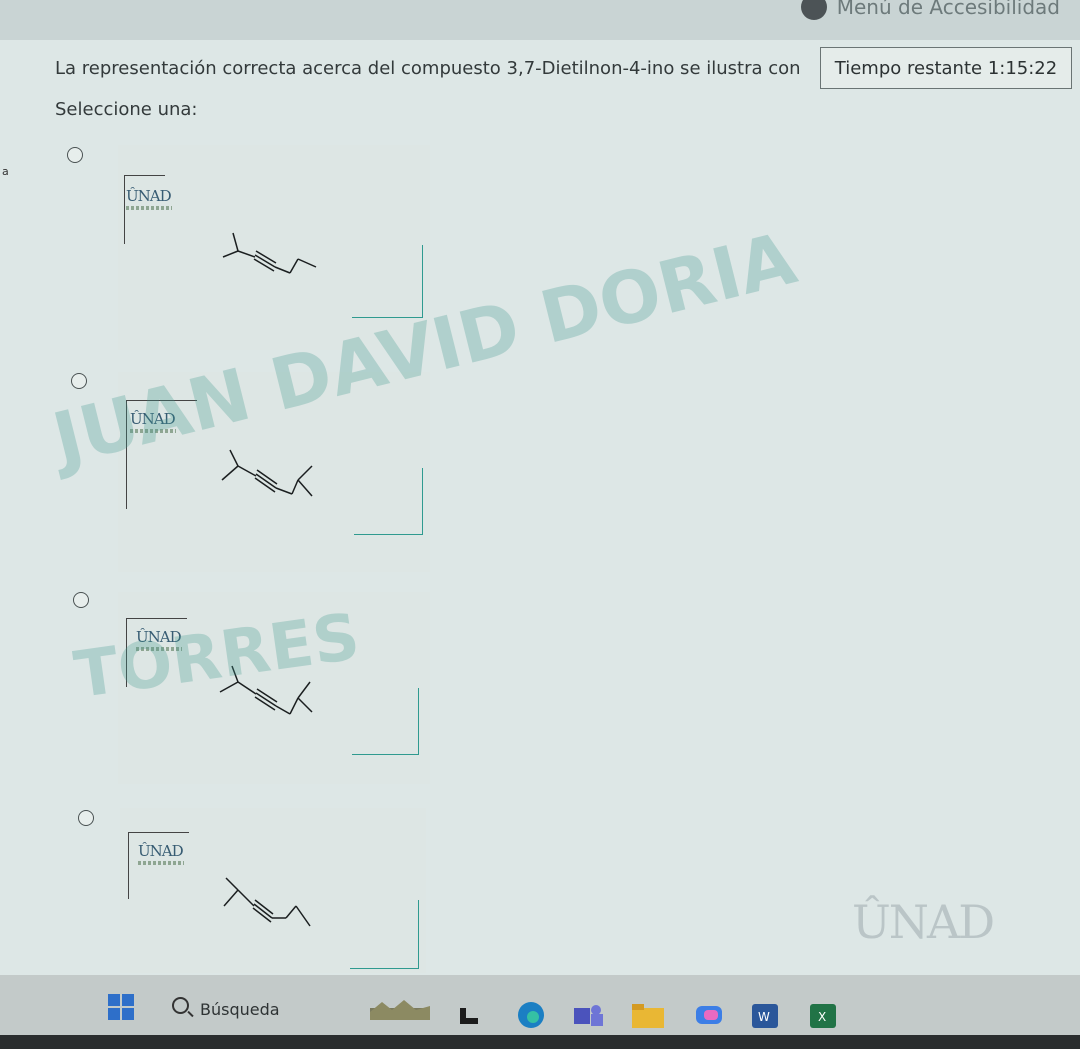 Image resolution: width=1080 pixels, height=1049 pixels. Describe the element at coordinates (269, 253) in the screenshot. I see `option-1-molecule` at that location.